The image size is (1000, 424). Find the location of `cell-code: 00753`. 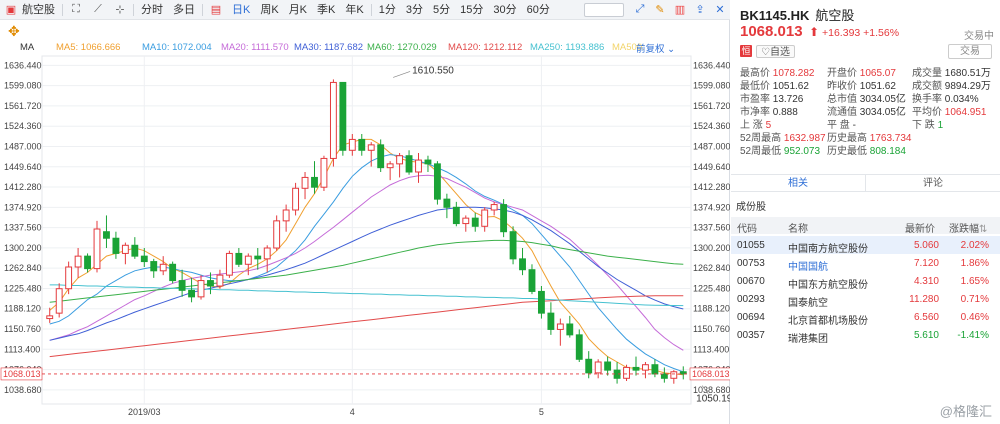

cell-code: 00753 is located at coordinates (751, 263).